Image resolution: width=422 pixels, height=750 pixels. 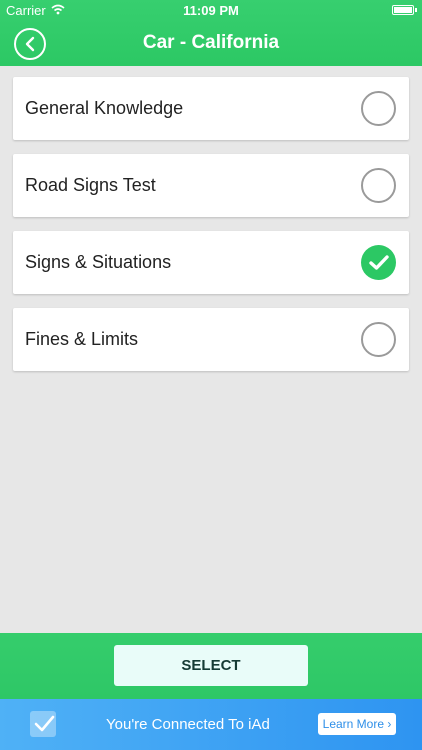 I want to click on learn-more-label: Learn More, so click(x=353, y=724).